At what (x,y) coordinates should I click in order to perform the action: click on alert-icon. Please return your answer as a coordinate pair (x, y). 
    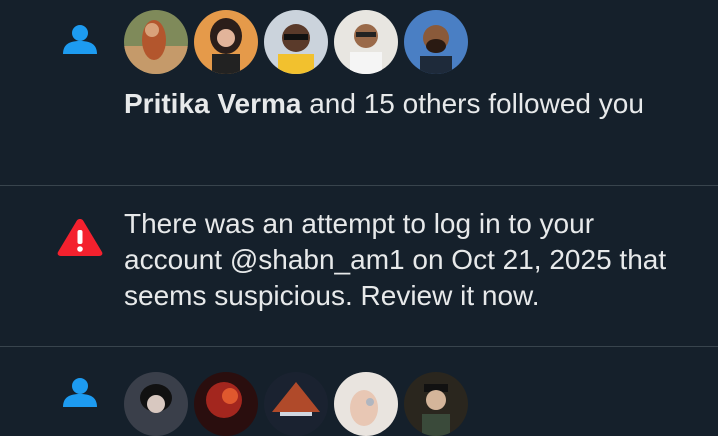
    Looking at the image, I should click on (80, 239).